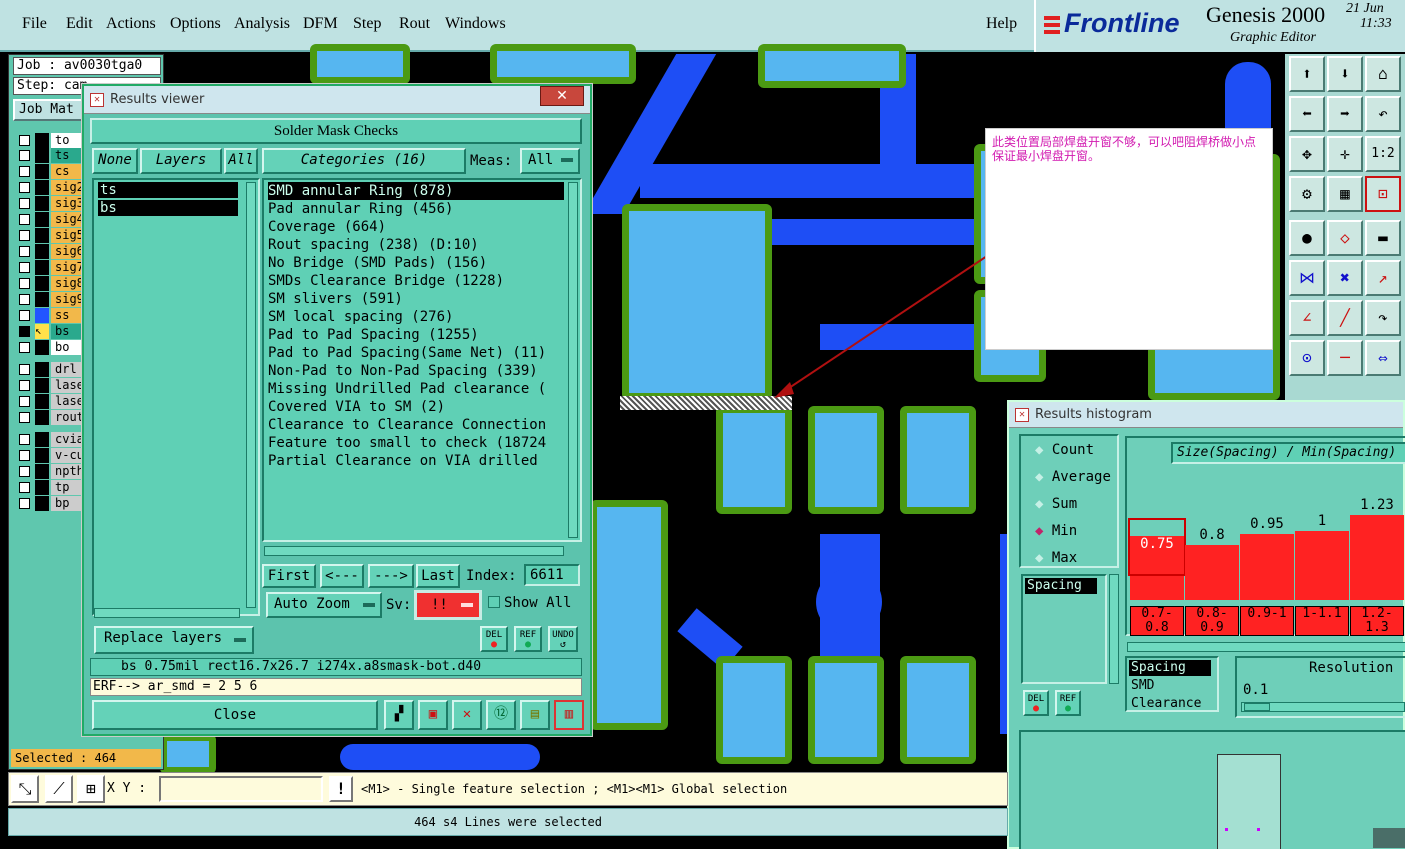 The image size is (1405, 849). I want to click on connect-icon: ⋈, so click(1307, 278).